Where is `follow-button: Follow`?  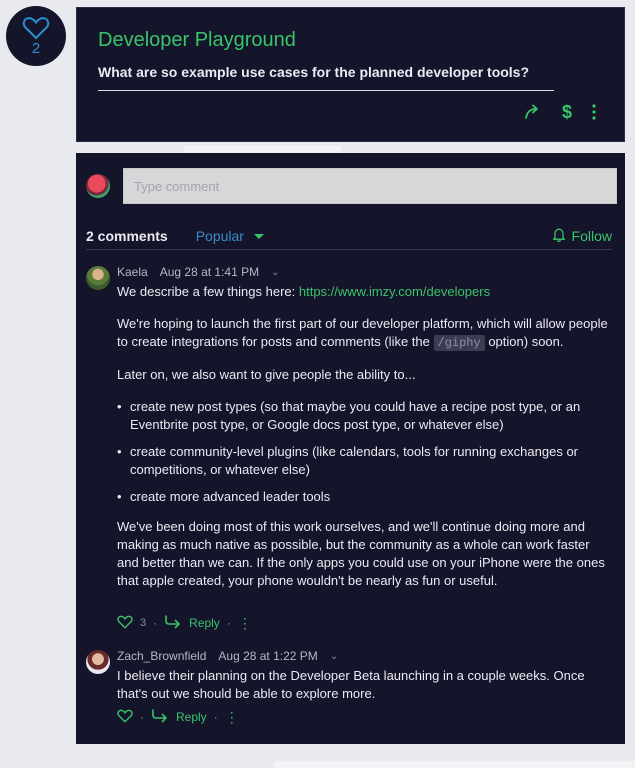 follow-button: Follow is located at coordinates (582, 236).